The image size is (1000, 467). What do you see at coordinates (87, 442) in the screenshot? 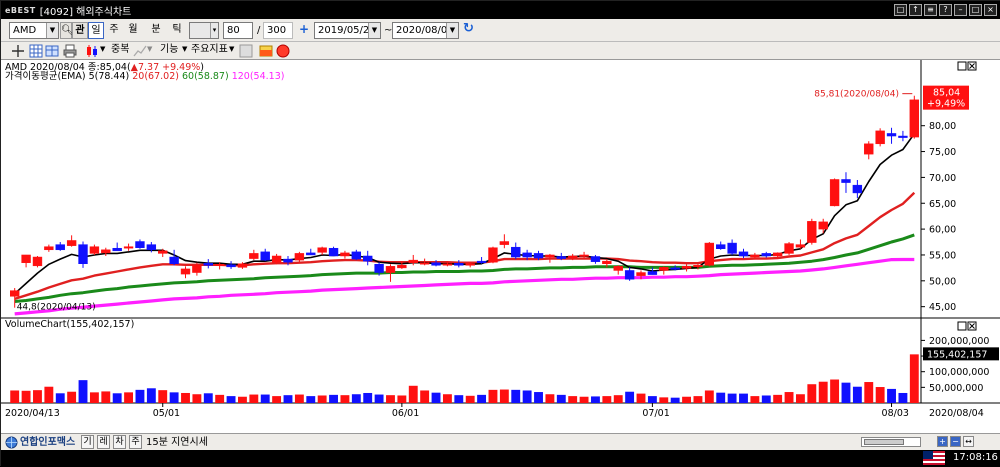
I see `news-button-1: 기` at bounding box center [87, 442].